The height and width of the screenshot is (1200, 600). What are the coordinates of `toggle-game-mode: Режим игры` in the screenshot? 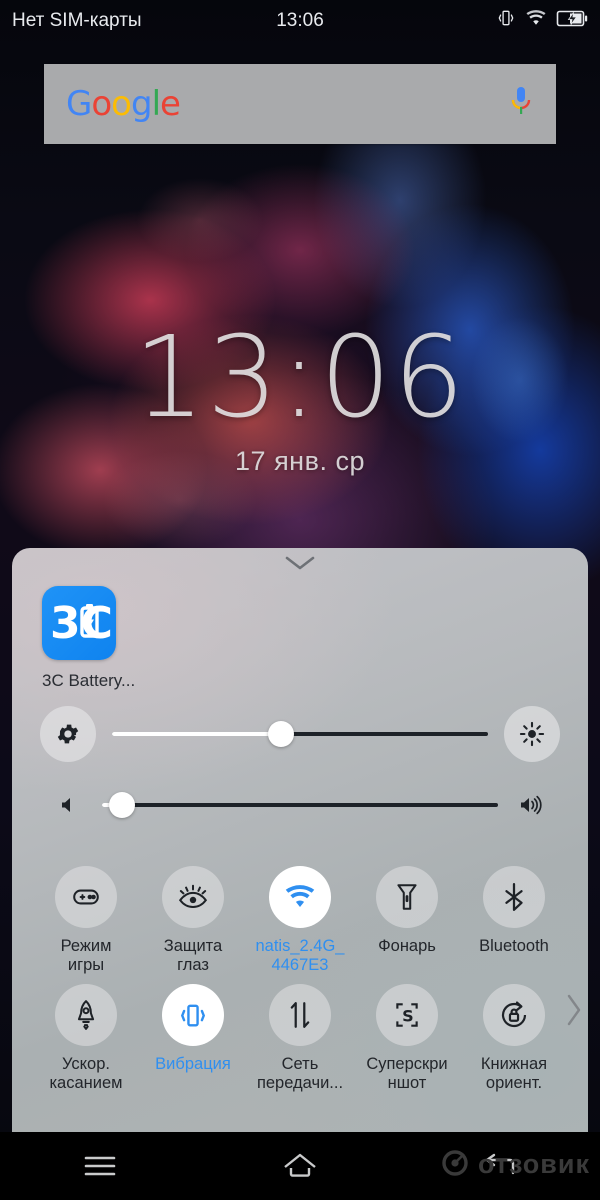 It's located at (86, 921).